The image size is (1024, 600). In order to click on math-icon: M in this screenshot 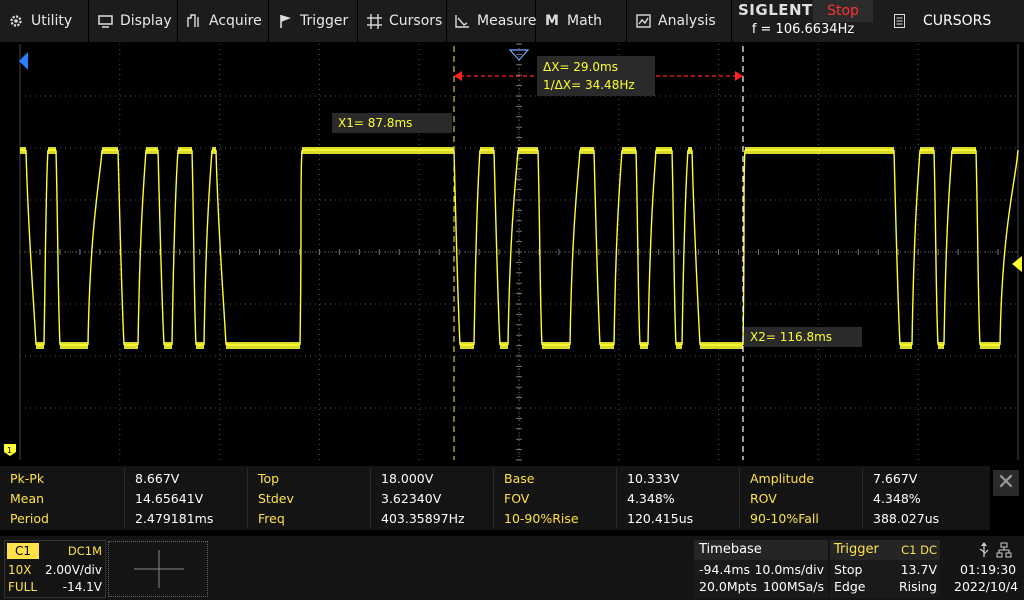, I will do `click(552, 21)`.